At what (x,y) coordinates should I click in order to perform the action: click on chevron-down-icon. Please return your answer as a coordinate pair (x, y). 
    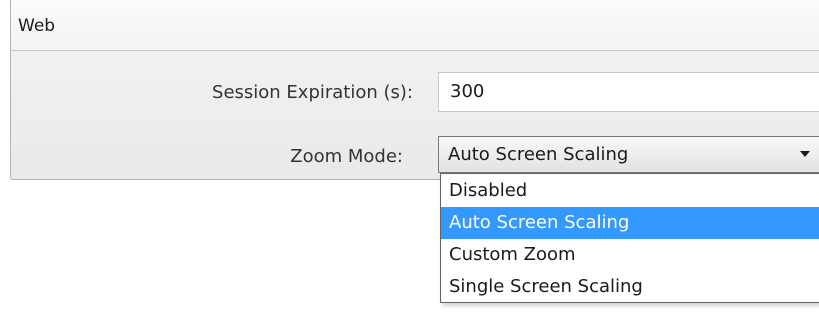
    Looking at the image, I should click on (805, 154).